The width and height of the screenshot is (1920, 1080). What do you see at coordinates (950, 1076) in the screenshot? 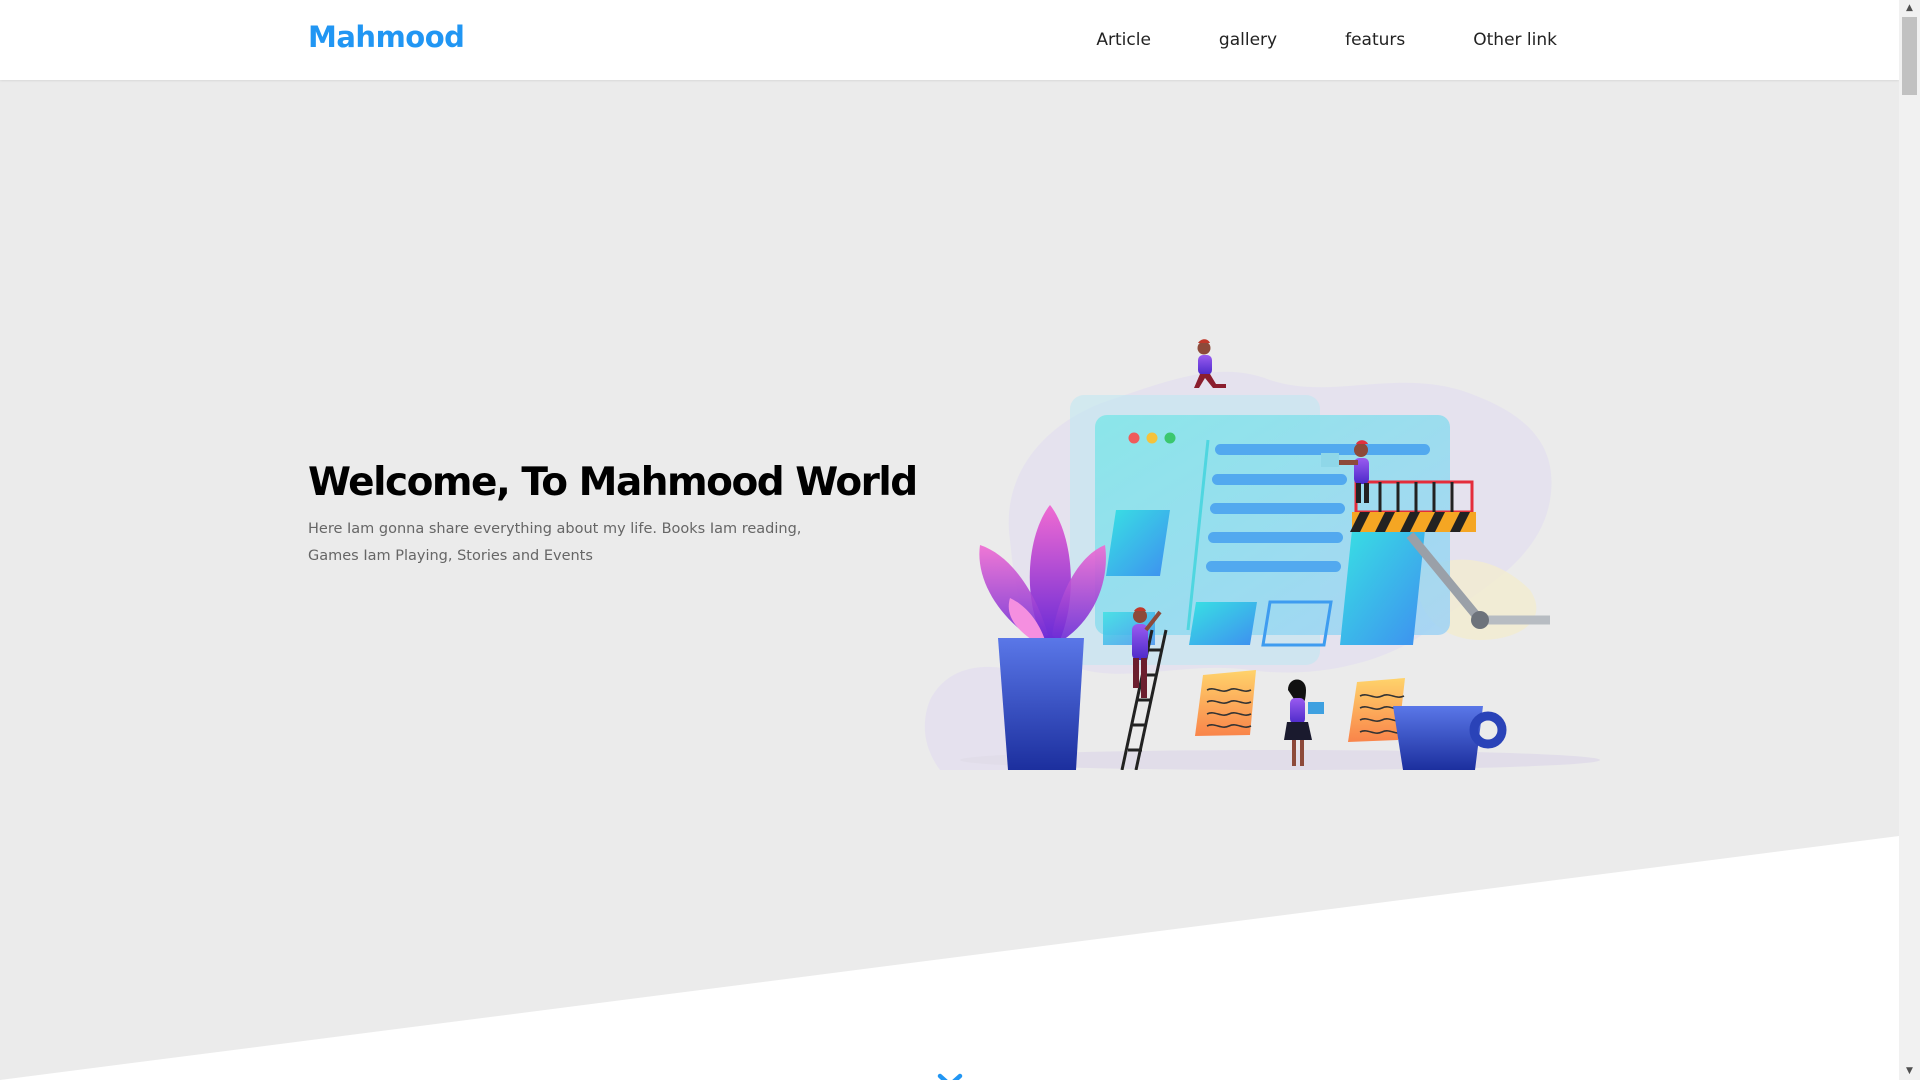
I see `double-chevron-down-icon` at bounding box center [950, 1076].